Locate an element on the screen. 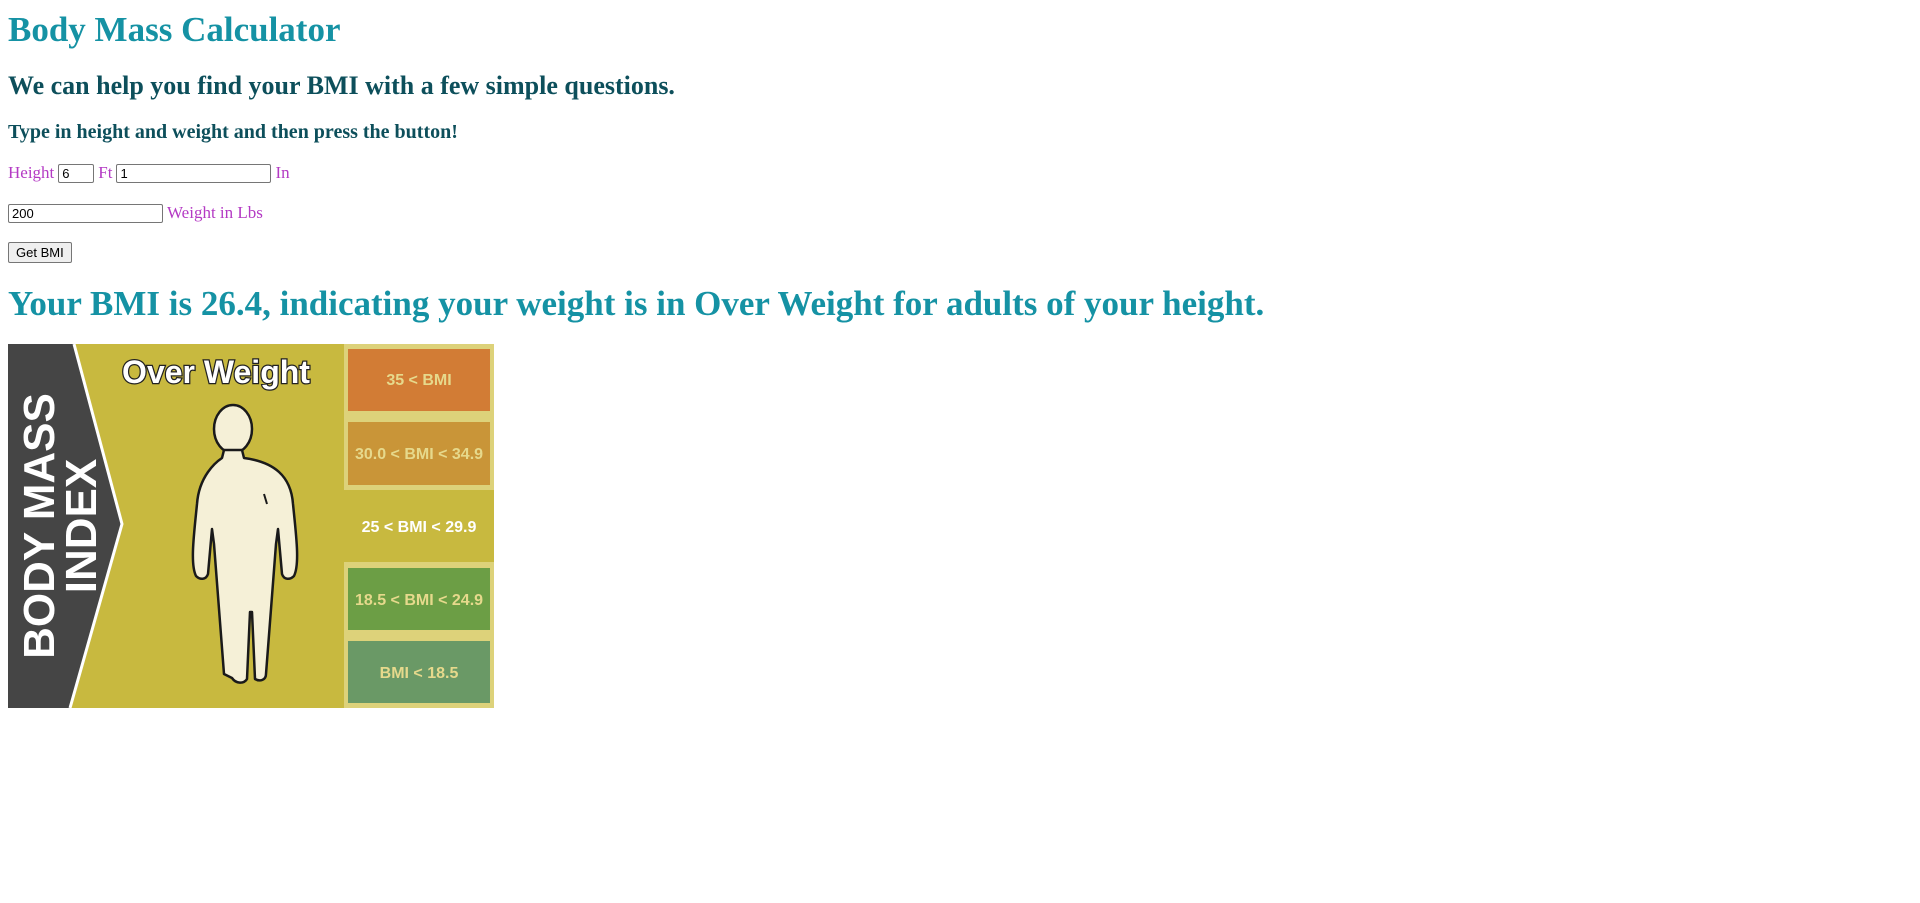 The image size is (1920, 903). page-title: Body Mass Calculator is located at coordinates (174, 29).